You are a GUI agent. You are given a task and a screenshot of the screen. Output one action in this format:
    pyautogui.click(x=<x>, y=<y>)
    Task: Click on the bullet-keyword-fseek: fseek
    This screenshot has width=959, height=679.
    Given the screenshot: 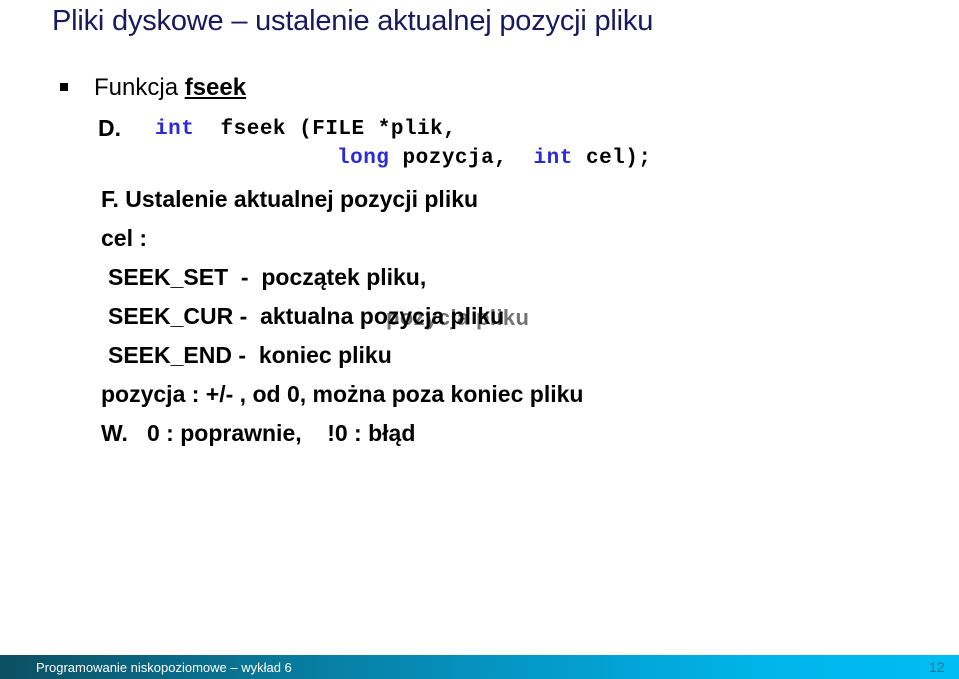 What is the action you would take?
    pyautogui.click(x=215, y=87)
    